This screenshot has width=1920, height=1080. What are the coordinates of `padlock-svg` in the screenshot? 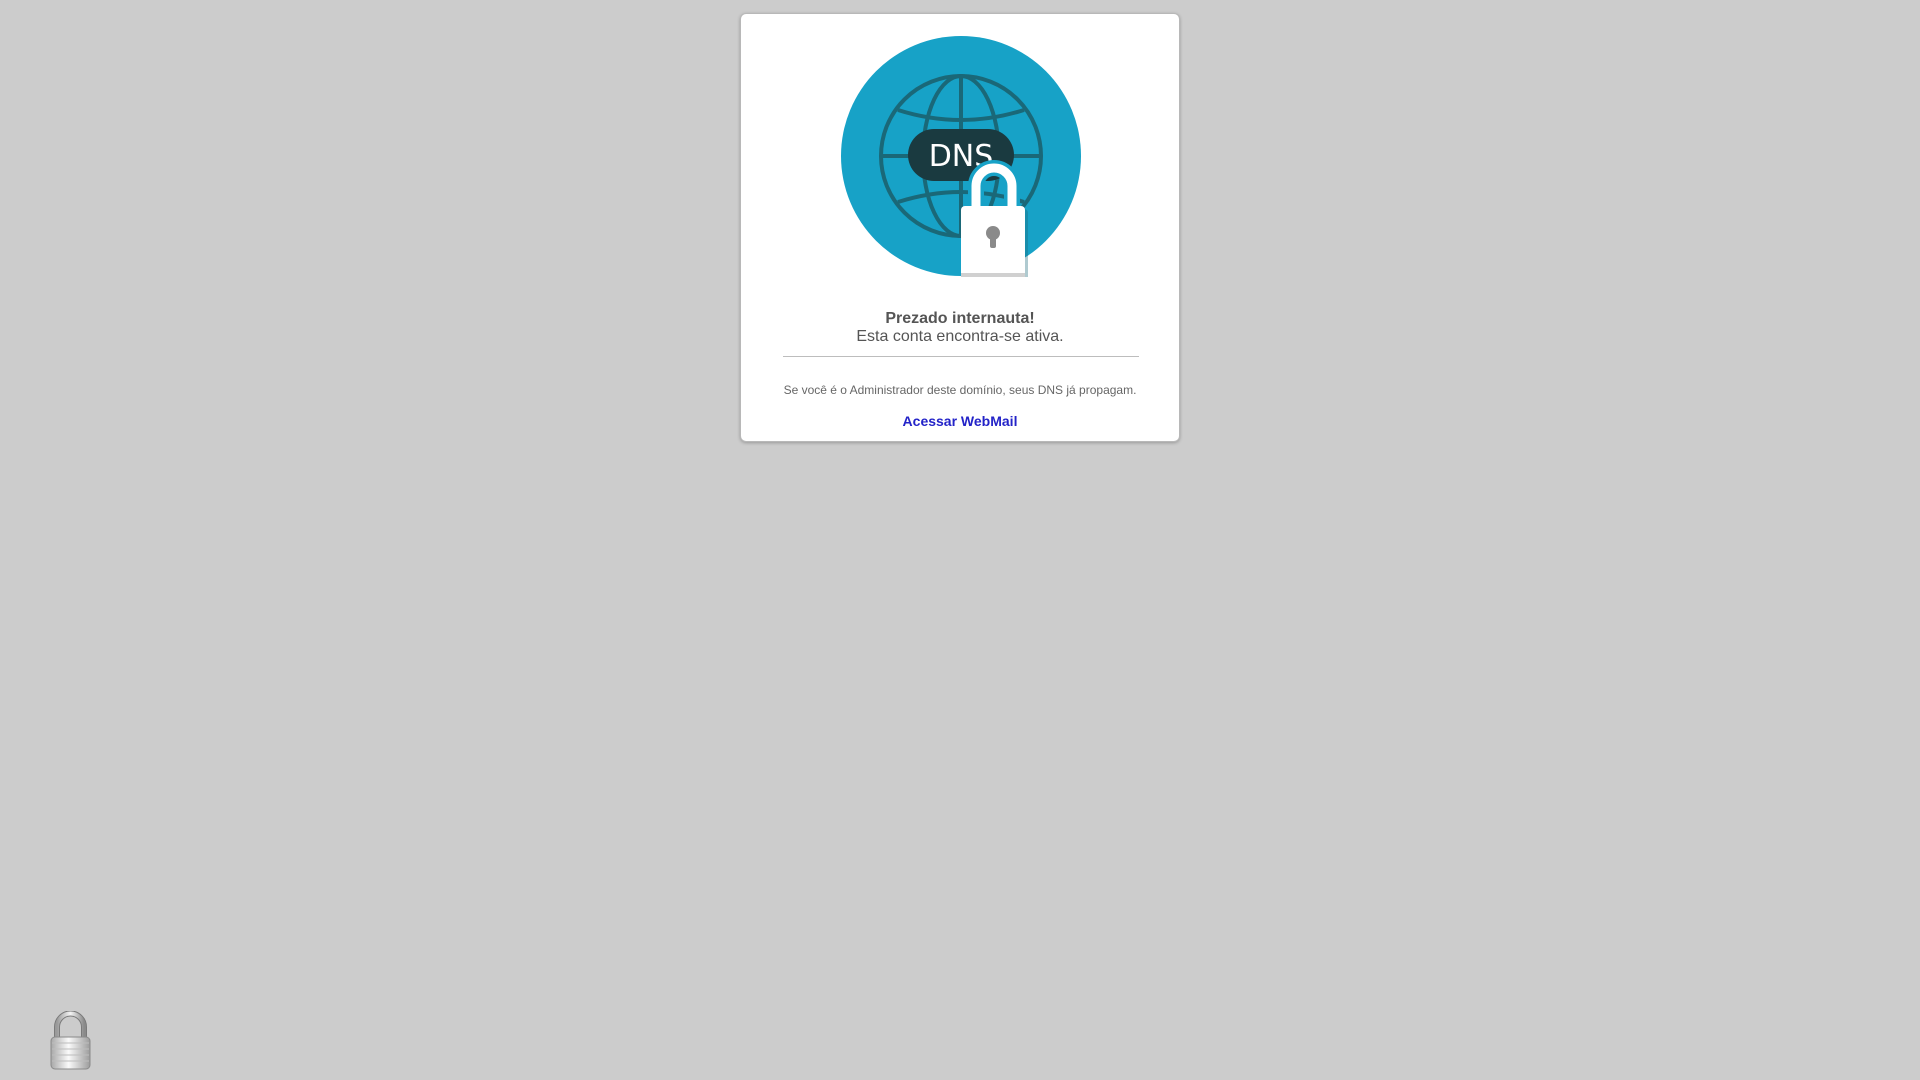 It's located at (70, 1040).